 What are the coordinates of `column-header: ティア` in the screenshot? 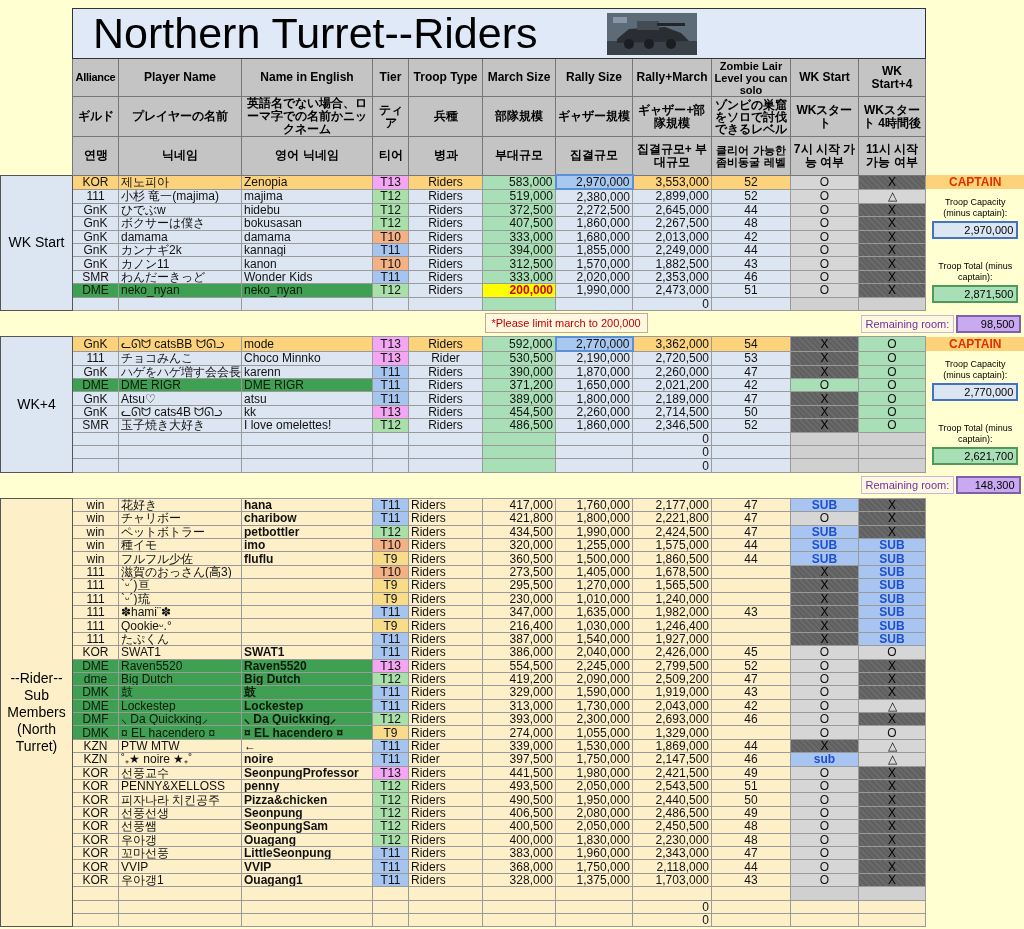 It's located at (390, 116).